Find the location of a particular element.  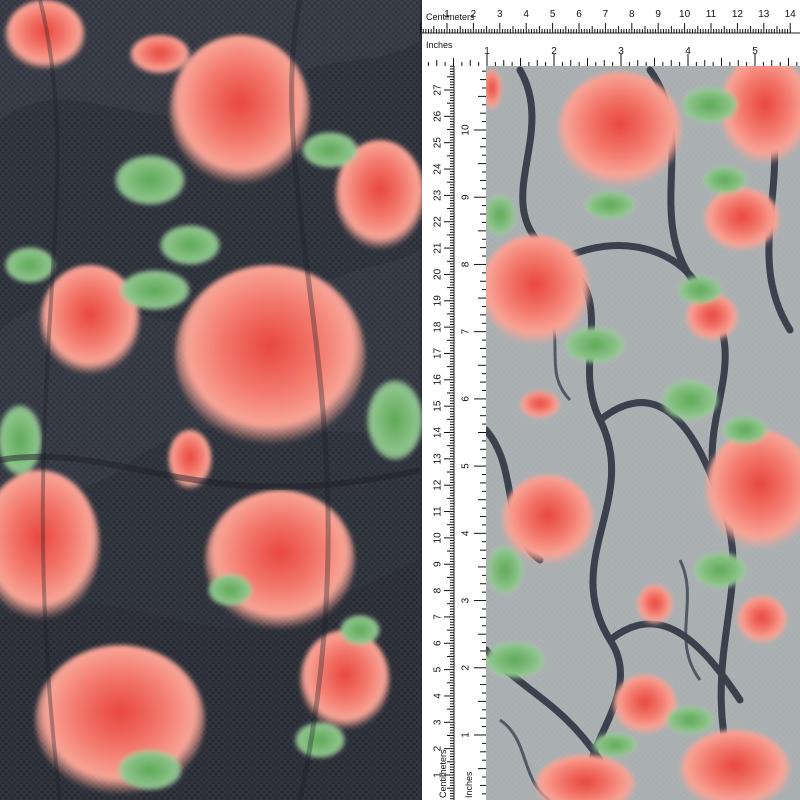

top-ruler-cm-title: Centimeters is located at coordinates (450, 17).